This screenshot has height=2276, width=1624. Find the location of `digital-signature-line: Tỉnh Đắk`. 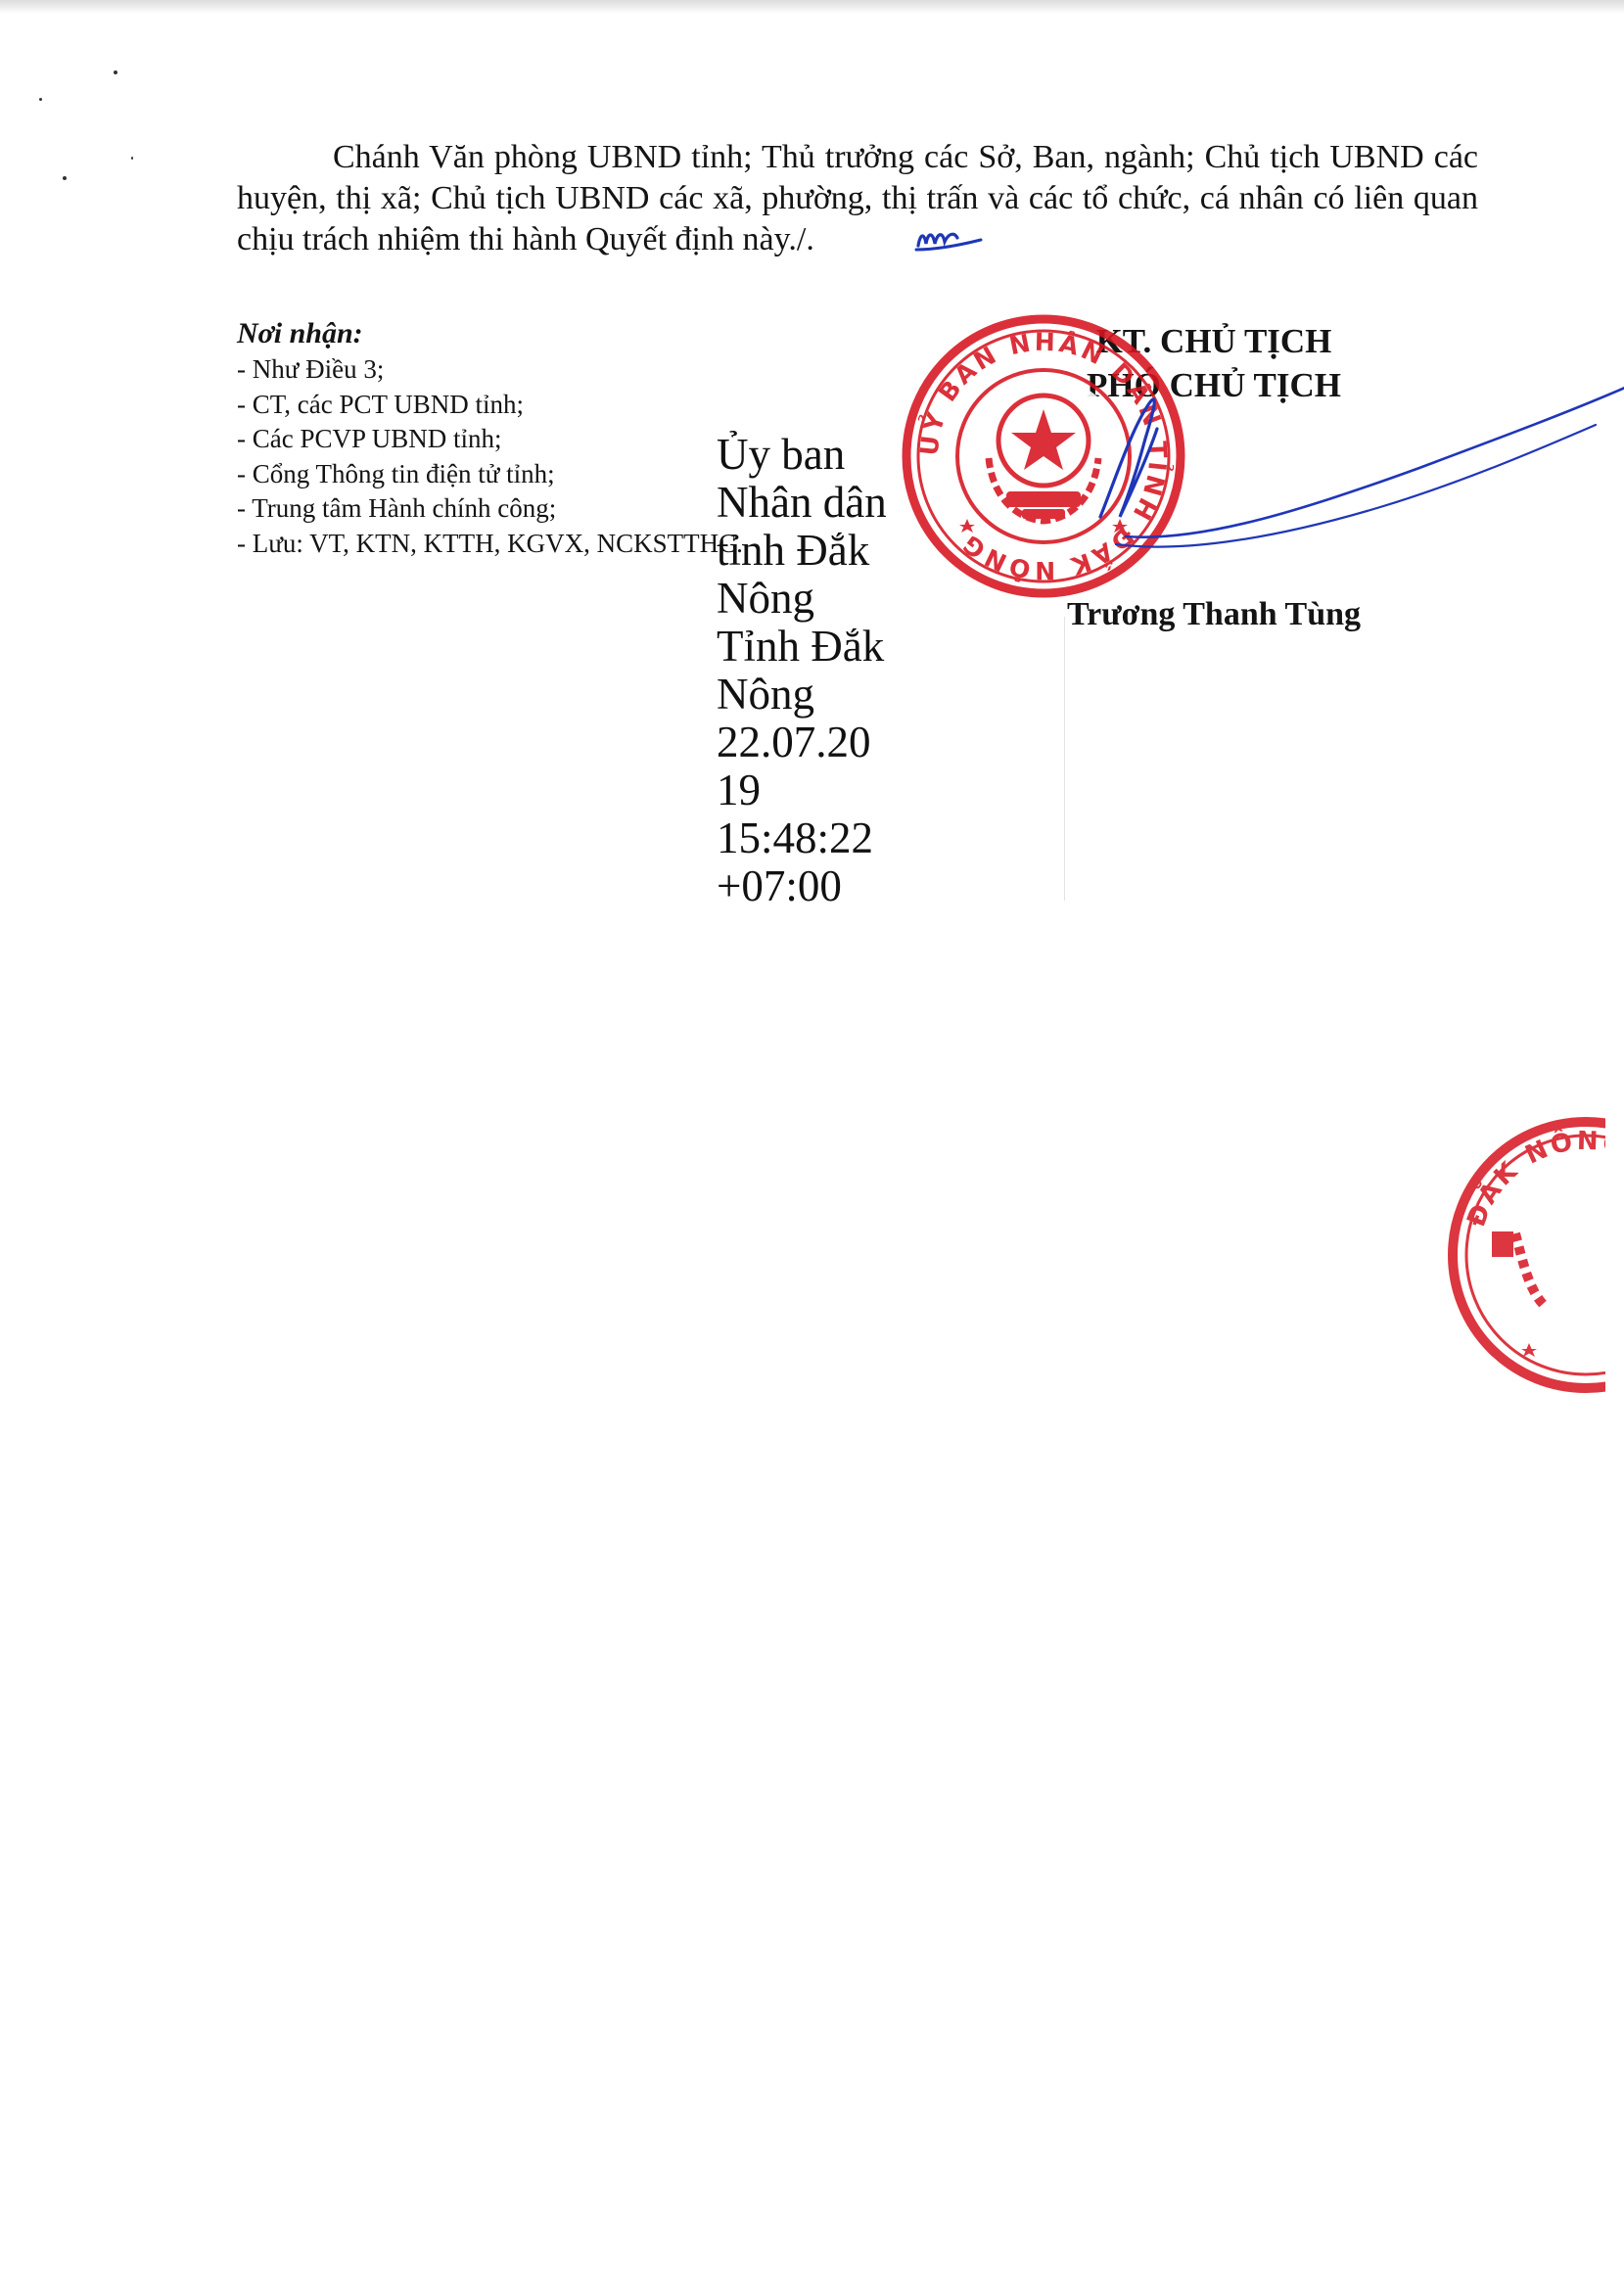

digital-signature-line: Tỉnh Đắk is located at coordinates (801, 646).